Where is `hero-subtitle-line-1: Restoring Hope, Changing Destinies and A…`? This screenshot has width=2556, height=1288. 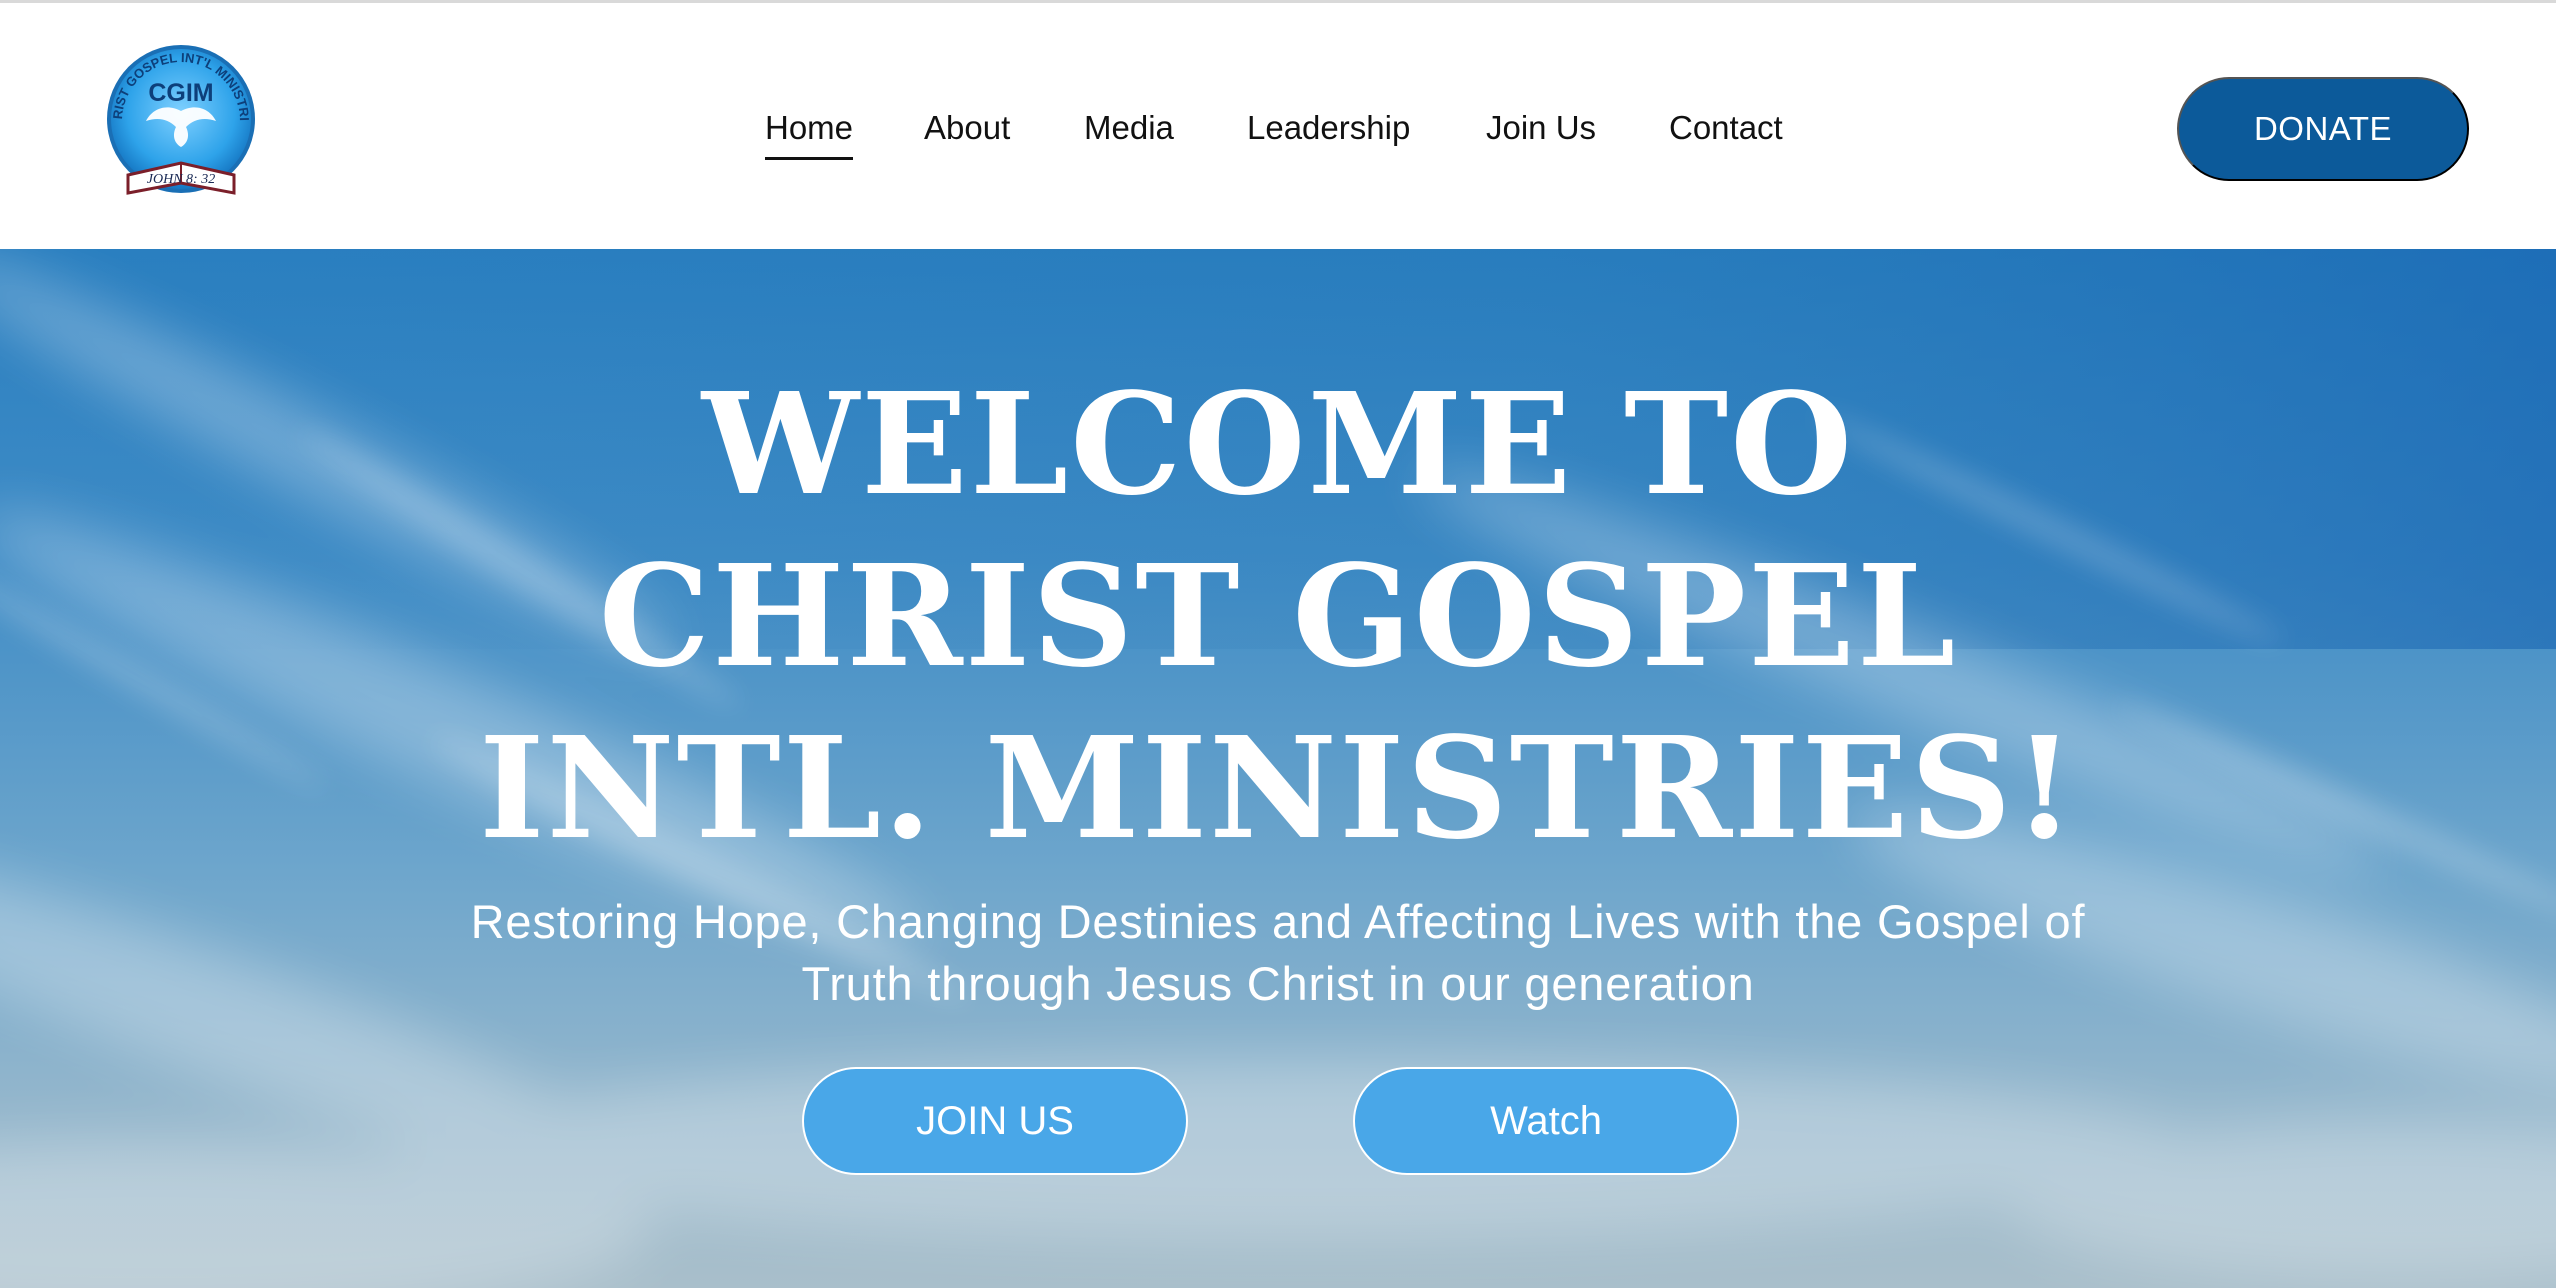
hero-subtitle-line-1: Restoring Hope, Changing Destinies and A… is located at coordinates (1278, 921).